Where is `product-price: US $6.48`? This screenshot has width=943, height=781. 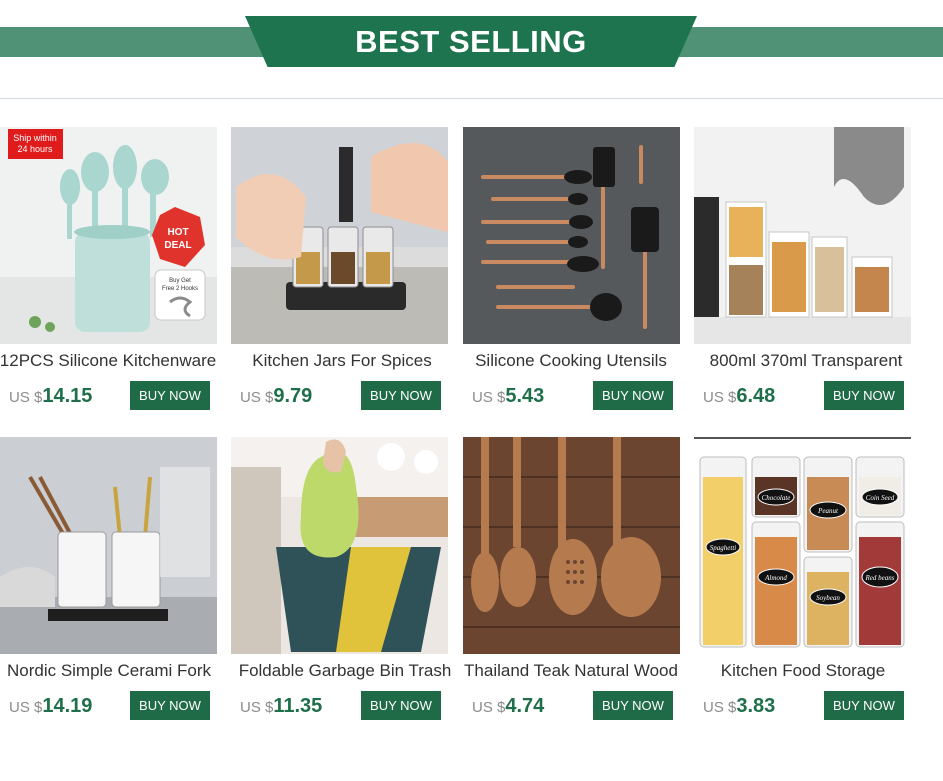 product-price: US $6.48 is located at coordinates (739, 396).